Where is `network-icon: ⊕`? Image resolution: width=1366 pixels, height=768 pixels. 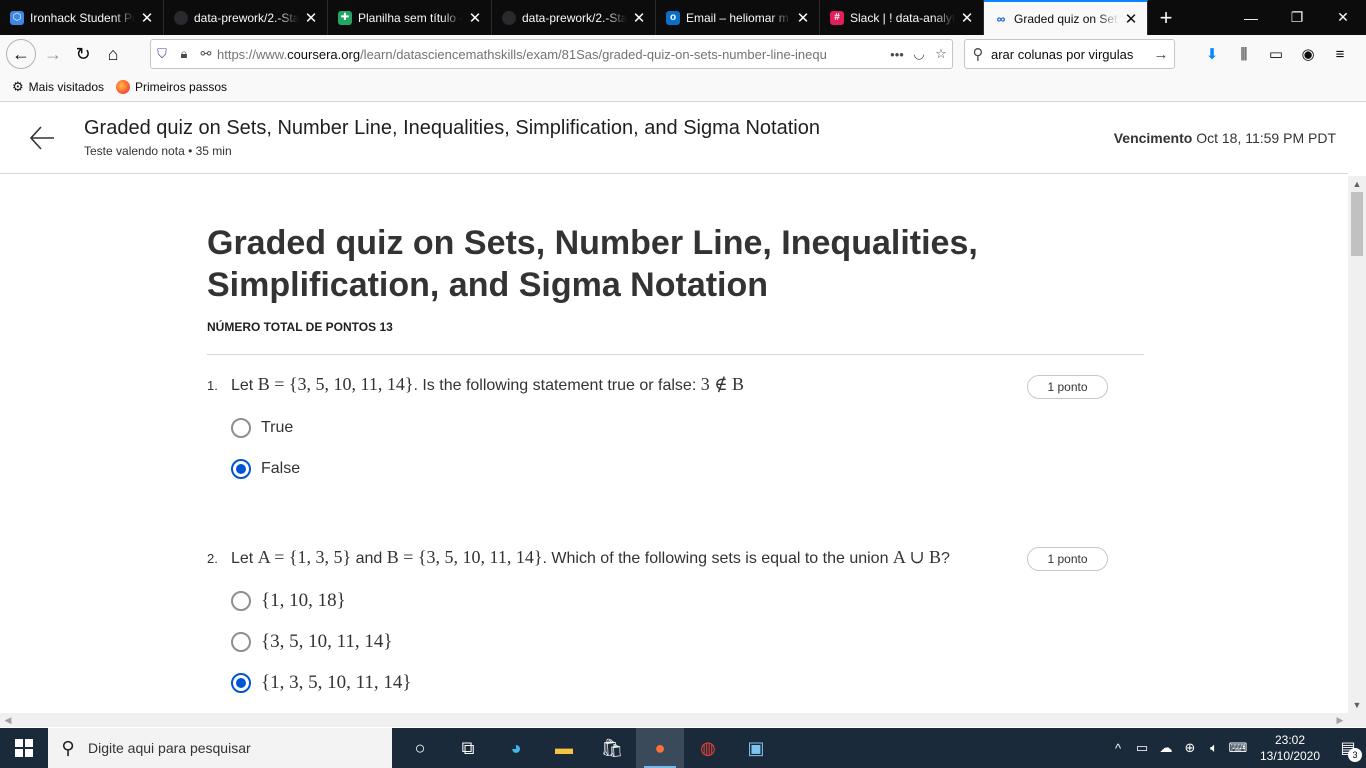 network-icon: ⊕ is located at coordinates (1190, 748).